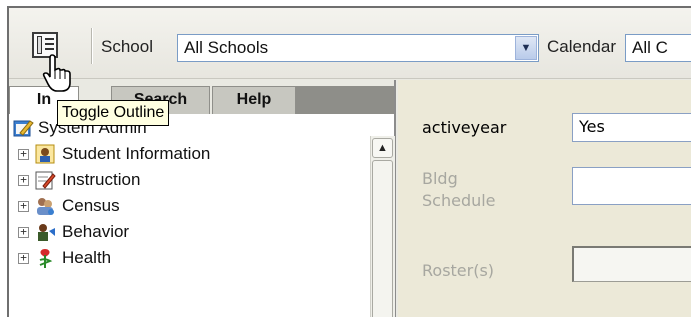  Describe the element at coordinates (526, 48) in the screenshot. I see `chevron-down-icon: ▼` at that location.